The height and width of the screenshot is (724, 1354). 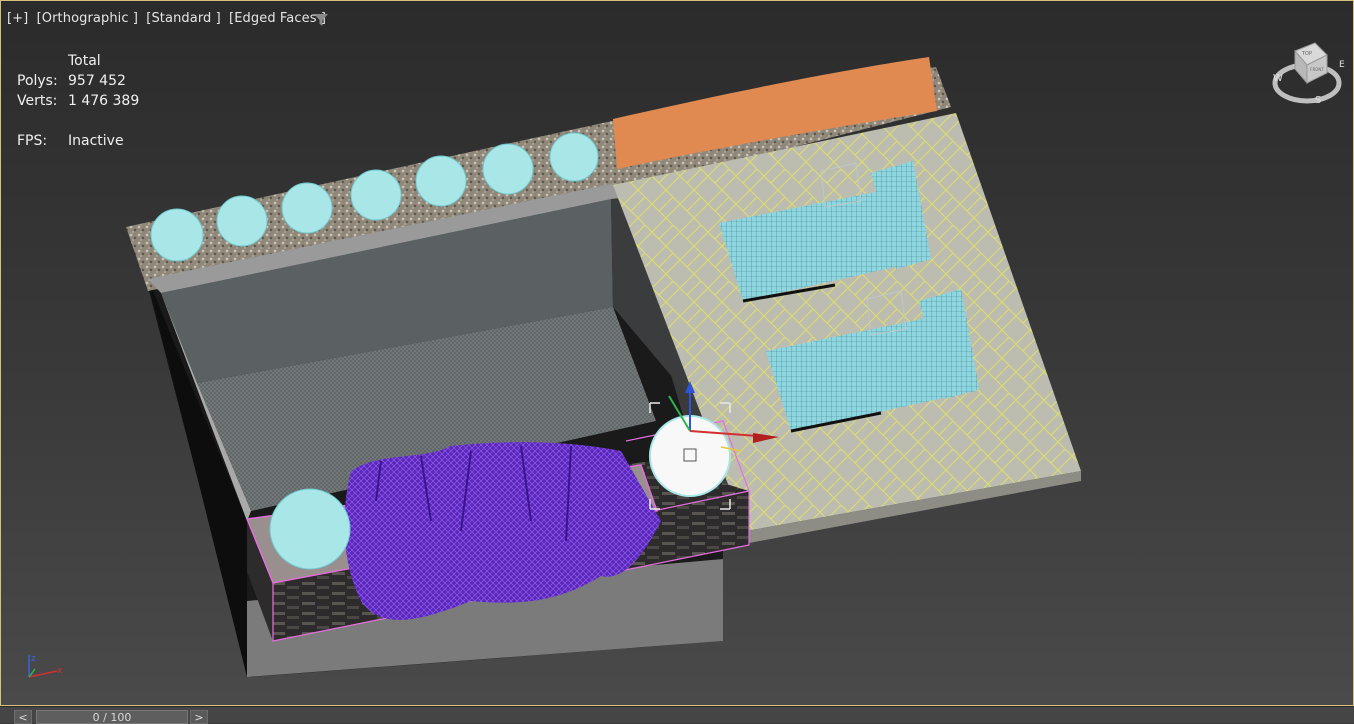 What do you see at coordinates (1306, 54) in the screenshot?
I see `viewcube-top-label: TOP` at bounding box center [1306, 54].